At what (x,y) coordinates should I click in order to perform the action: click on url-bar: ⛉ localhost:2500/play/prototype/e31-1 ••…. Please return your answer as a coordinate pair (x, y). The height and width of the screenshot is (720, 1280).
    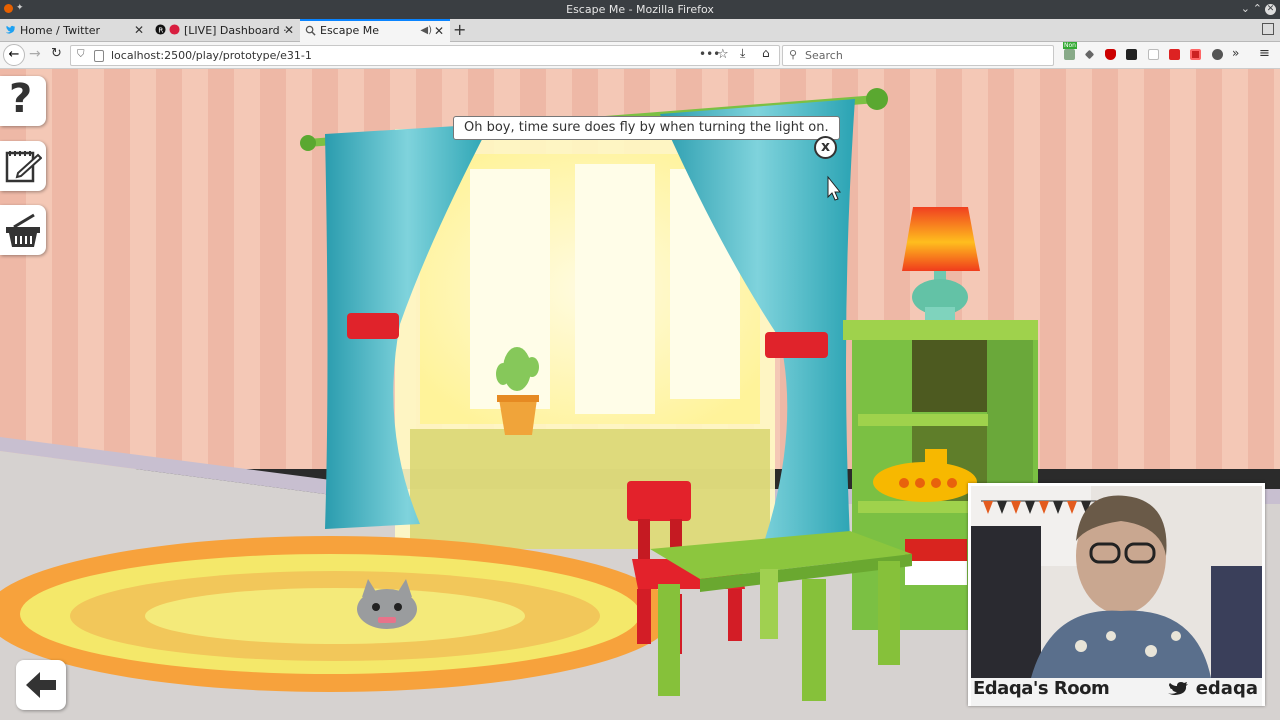
    Looking at the image, I should click on (425, 55).